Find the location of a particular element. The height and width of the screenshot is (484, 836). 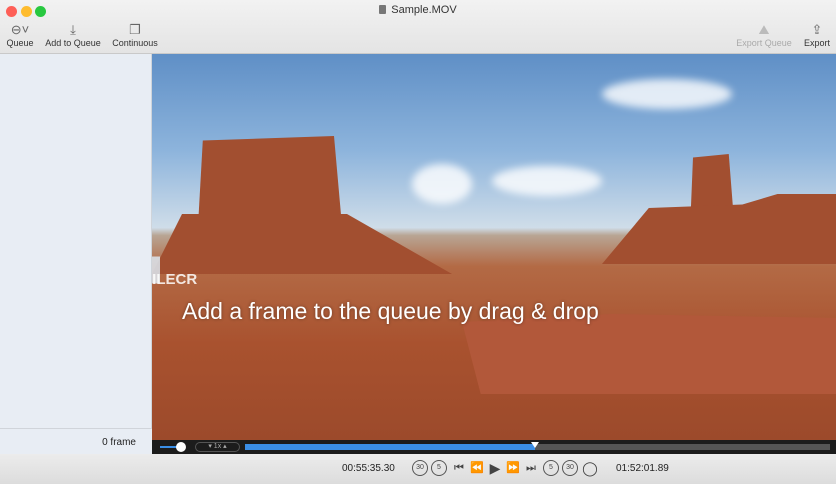

go-to-start-icon: ⏮ is located at coordinates (459, 468).